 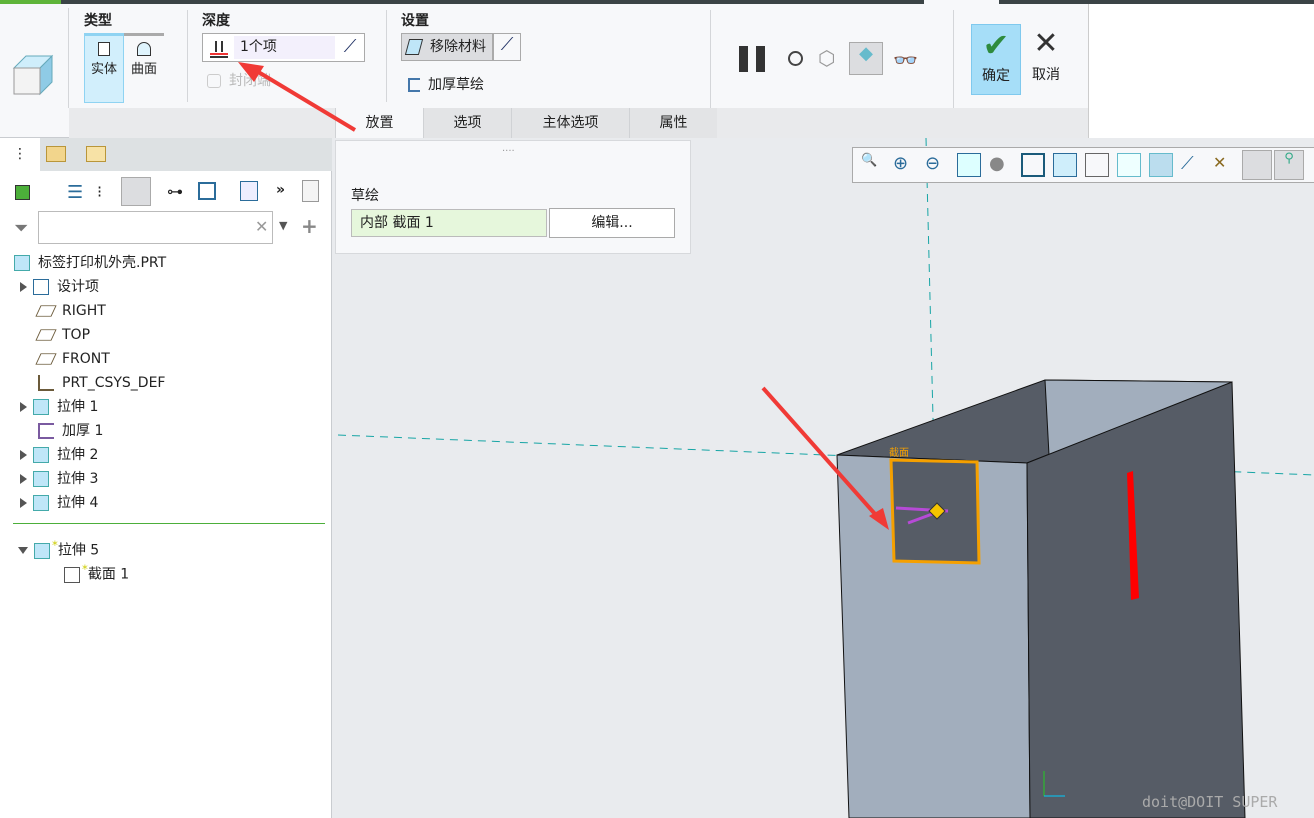 What do you see at coordinates (309, 226) in the screenshot?
I see `add-filter-icon: +` at bounding box center [309, 226].